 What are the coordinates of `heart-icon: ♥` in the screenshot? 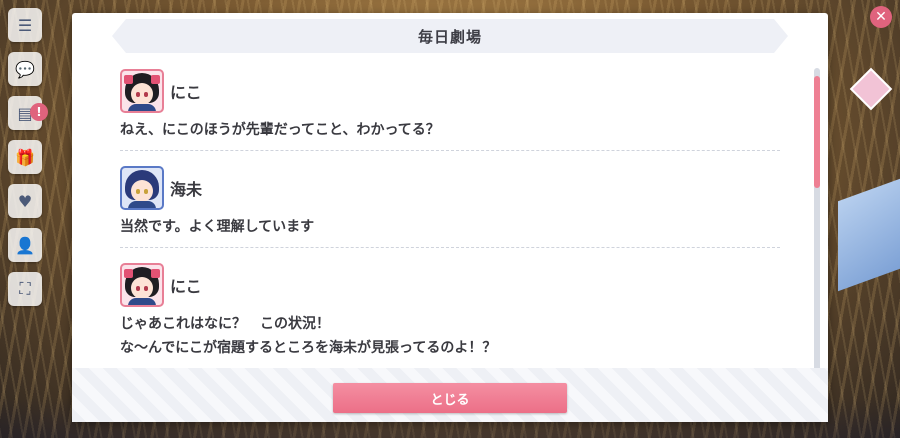 It's located at (25, 201).